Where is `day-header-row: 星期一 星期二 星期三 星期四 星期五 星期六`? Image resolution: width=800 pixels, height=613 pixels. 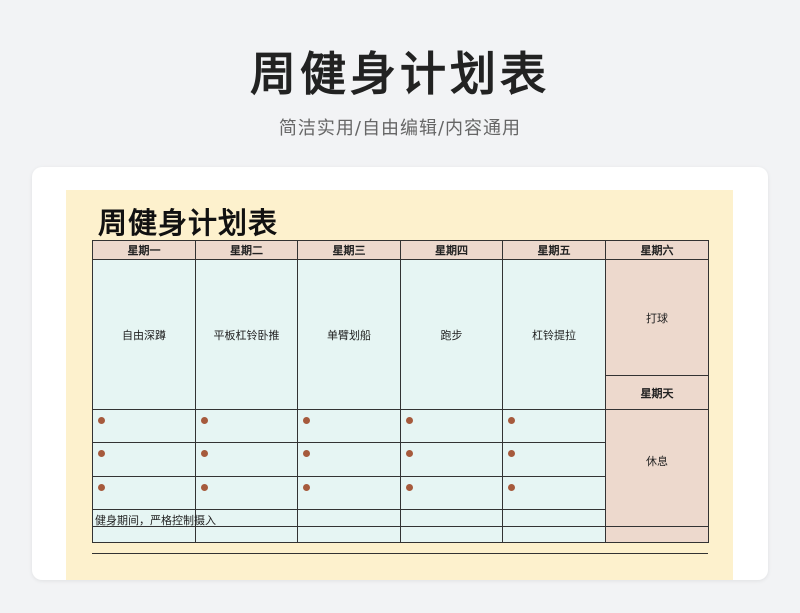
day-header-row: 星期一 星期二 星期三 星期四 星期五 星期六 is located at coordinates (400, 250).